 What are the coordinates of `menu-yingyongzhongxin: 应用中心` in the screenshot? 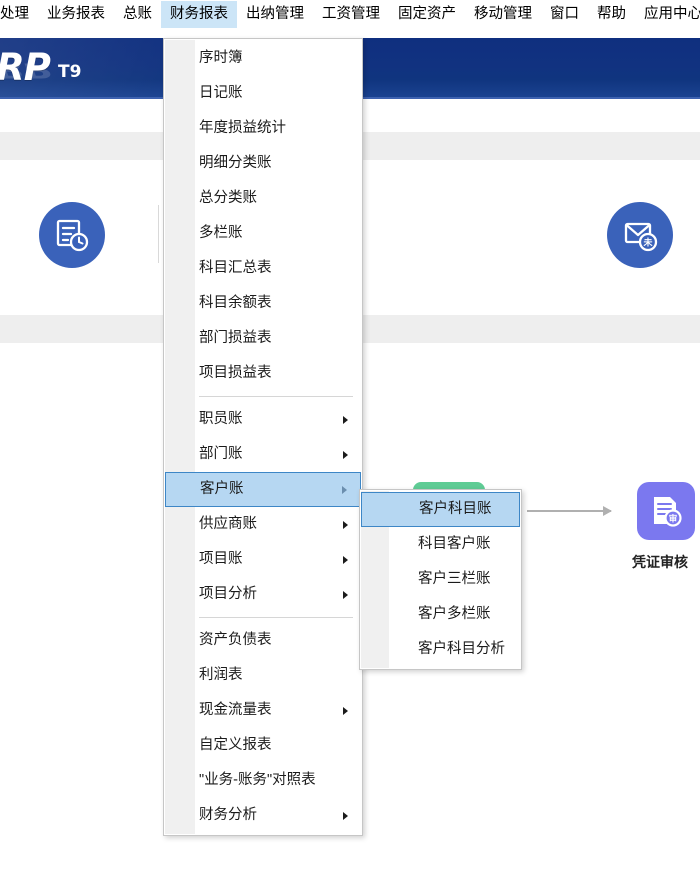 It's located at (667, 14).